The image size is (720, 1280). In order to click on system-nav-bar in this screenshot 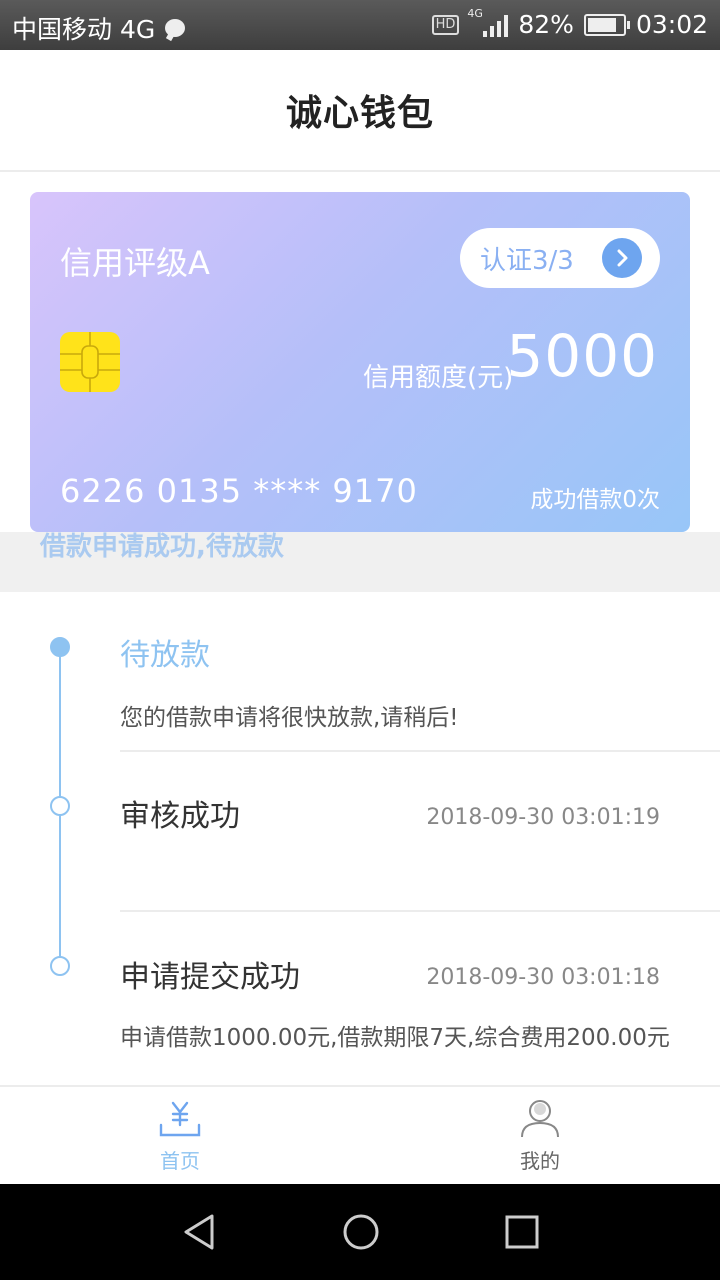, I will do `click(360, 1232)`.